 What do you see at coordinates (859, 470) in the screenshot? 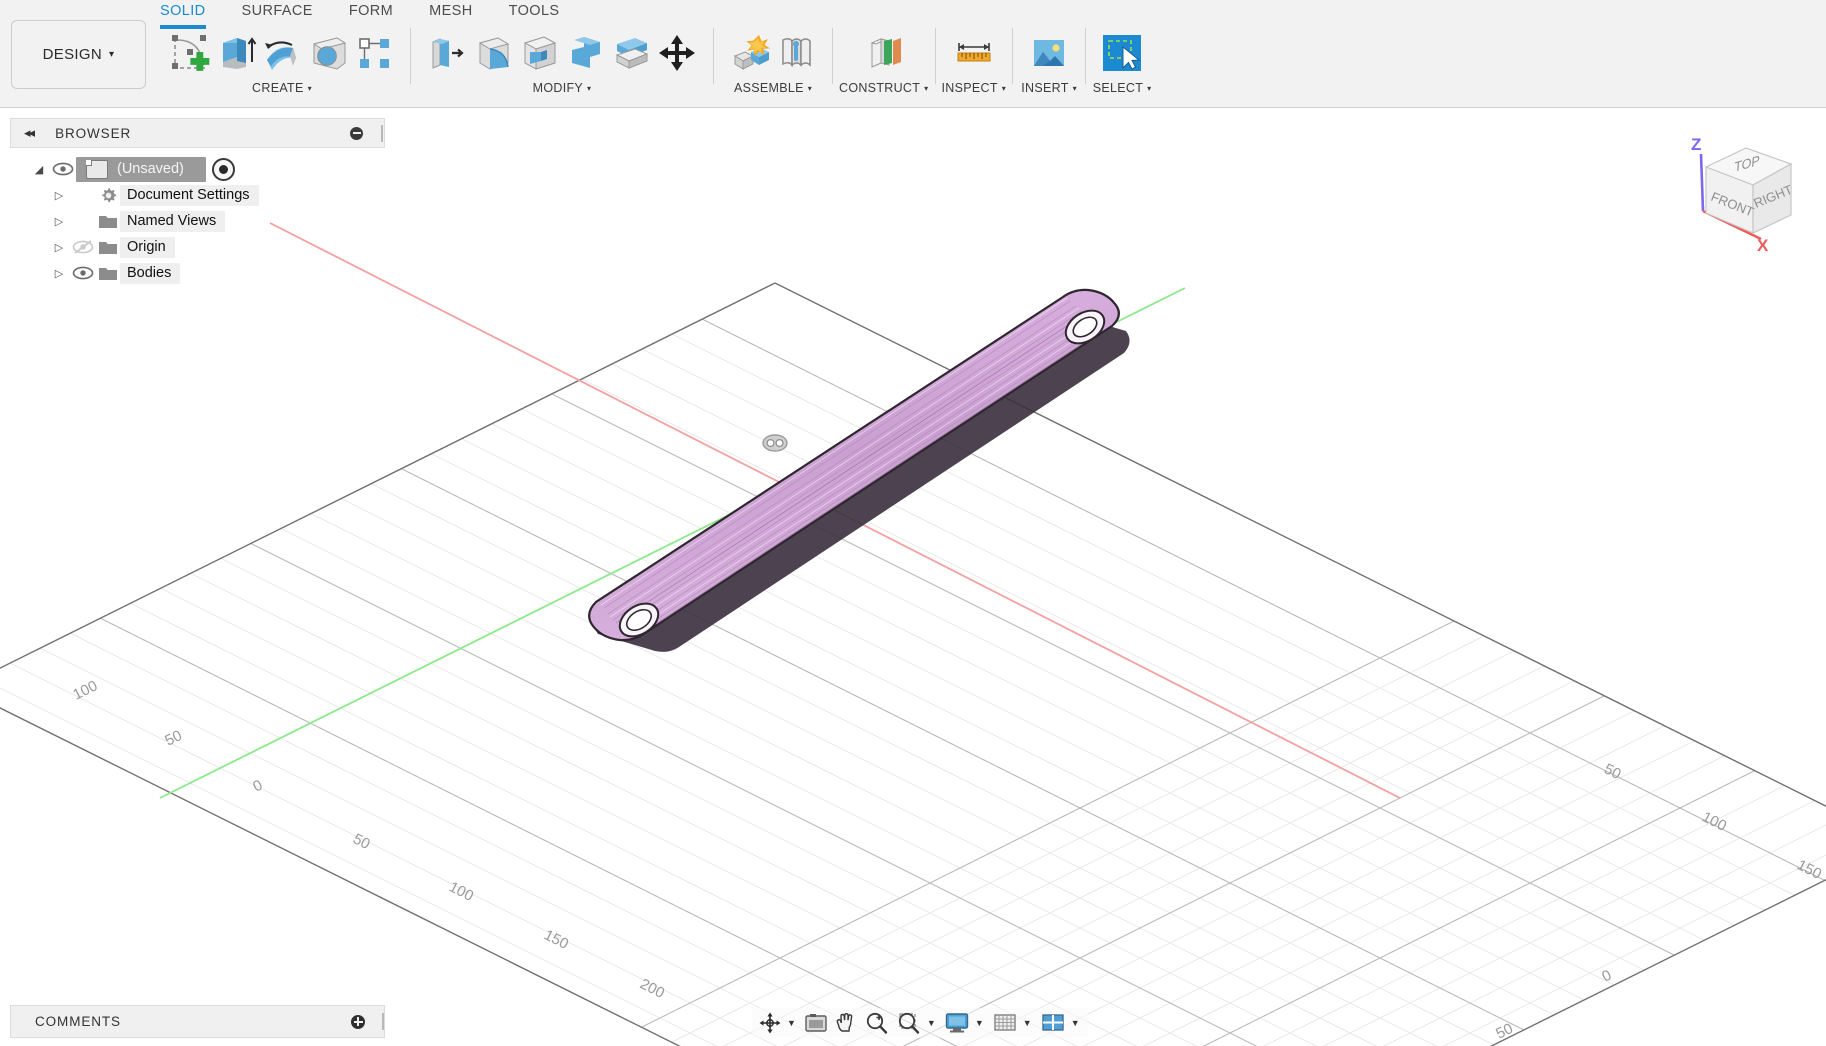
I see `link-bar-body` at bounding box center [859, 470].